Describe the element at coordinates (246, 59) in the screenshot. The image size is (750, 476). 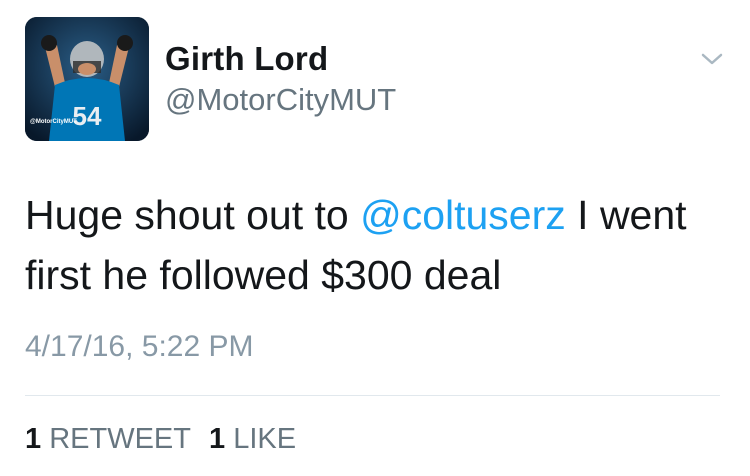
I see `display-name: Girth Lord` at that location.